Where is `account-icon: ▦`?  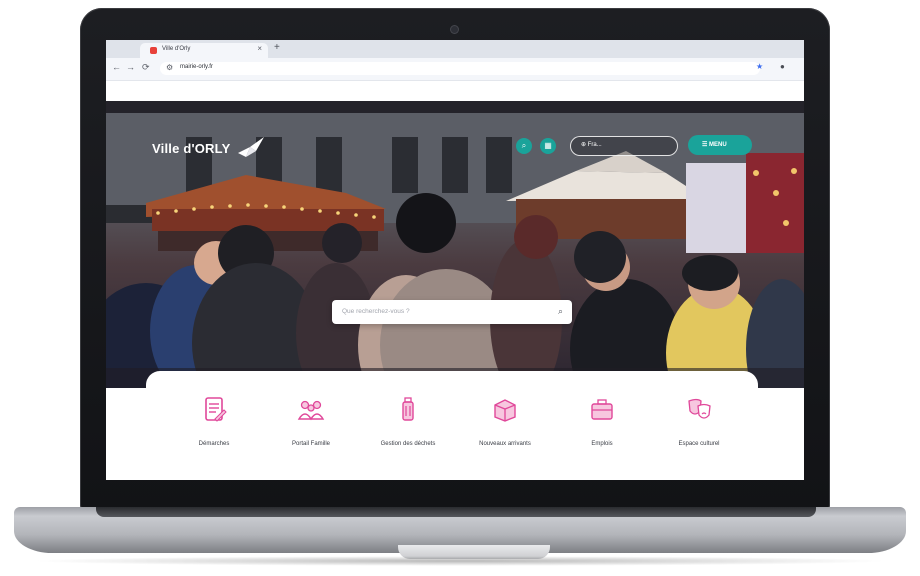
account-icon: ▦ is located at coordinates (548, 146).